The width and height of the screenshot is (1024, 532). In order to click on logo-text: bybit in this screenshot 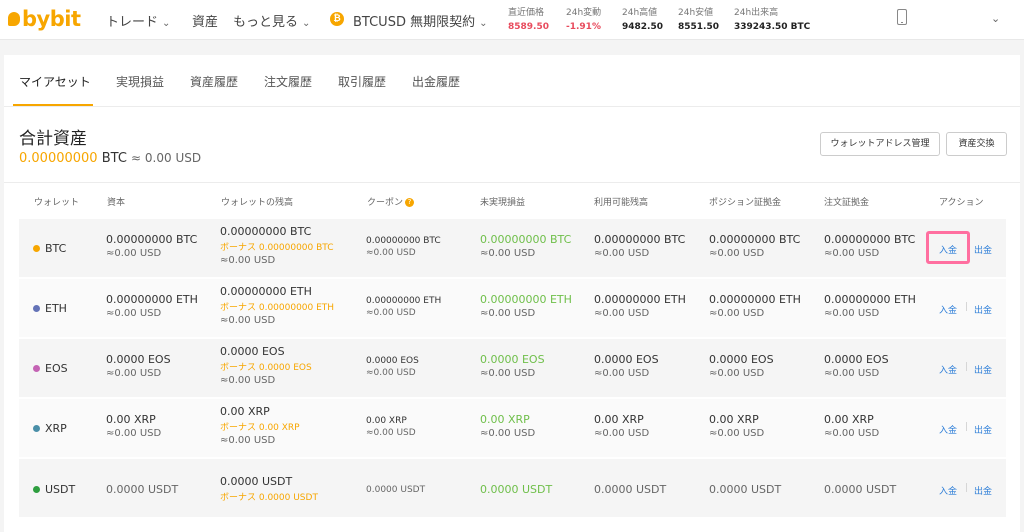, I will do `click(51, 19)`.